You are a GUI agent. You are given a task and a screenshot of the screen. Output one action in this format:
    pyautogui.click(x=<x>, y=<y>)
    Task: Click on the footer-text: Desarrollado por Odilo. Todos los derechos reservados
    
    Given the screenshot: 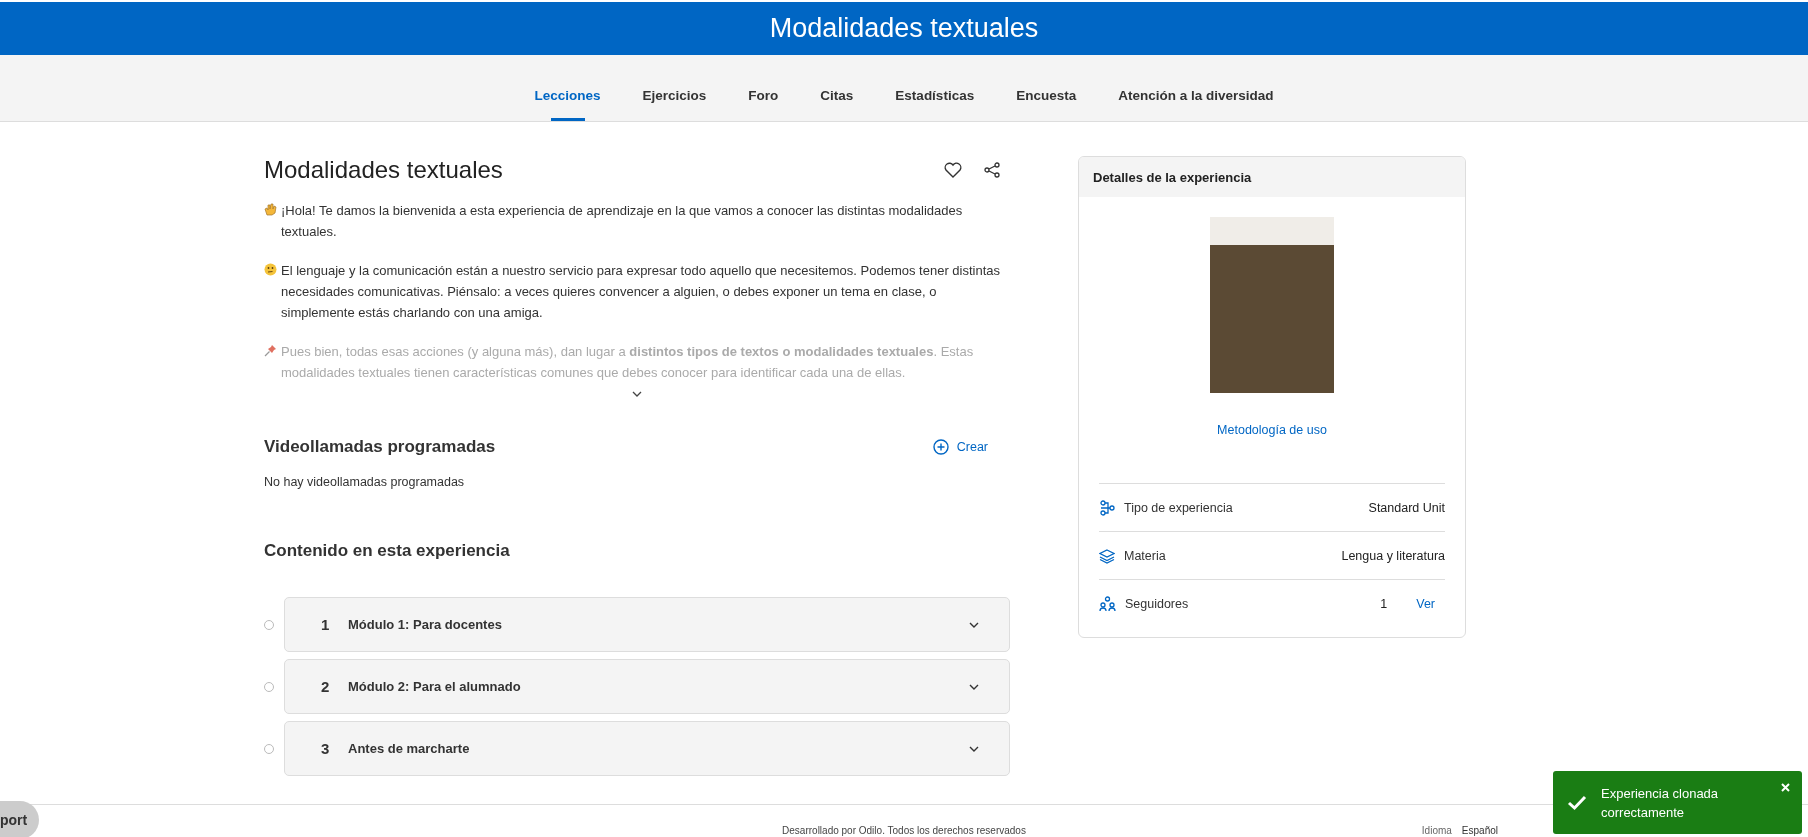 What is the action you would take?
    pyautogui.click(x=904, y=831)
    